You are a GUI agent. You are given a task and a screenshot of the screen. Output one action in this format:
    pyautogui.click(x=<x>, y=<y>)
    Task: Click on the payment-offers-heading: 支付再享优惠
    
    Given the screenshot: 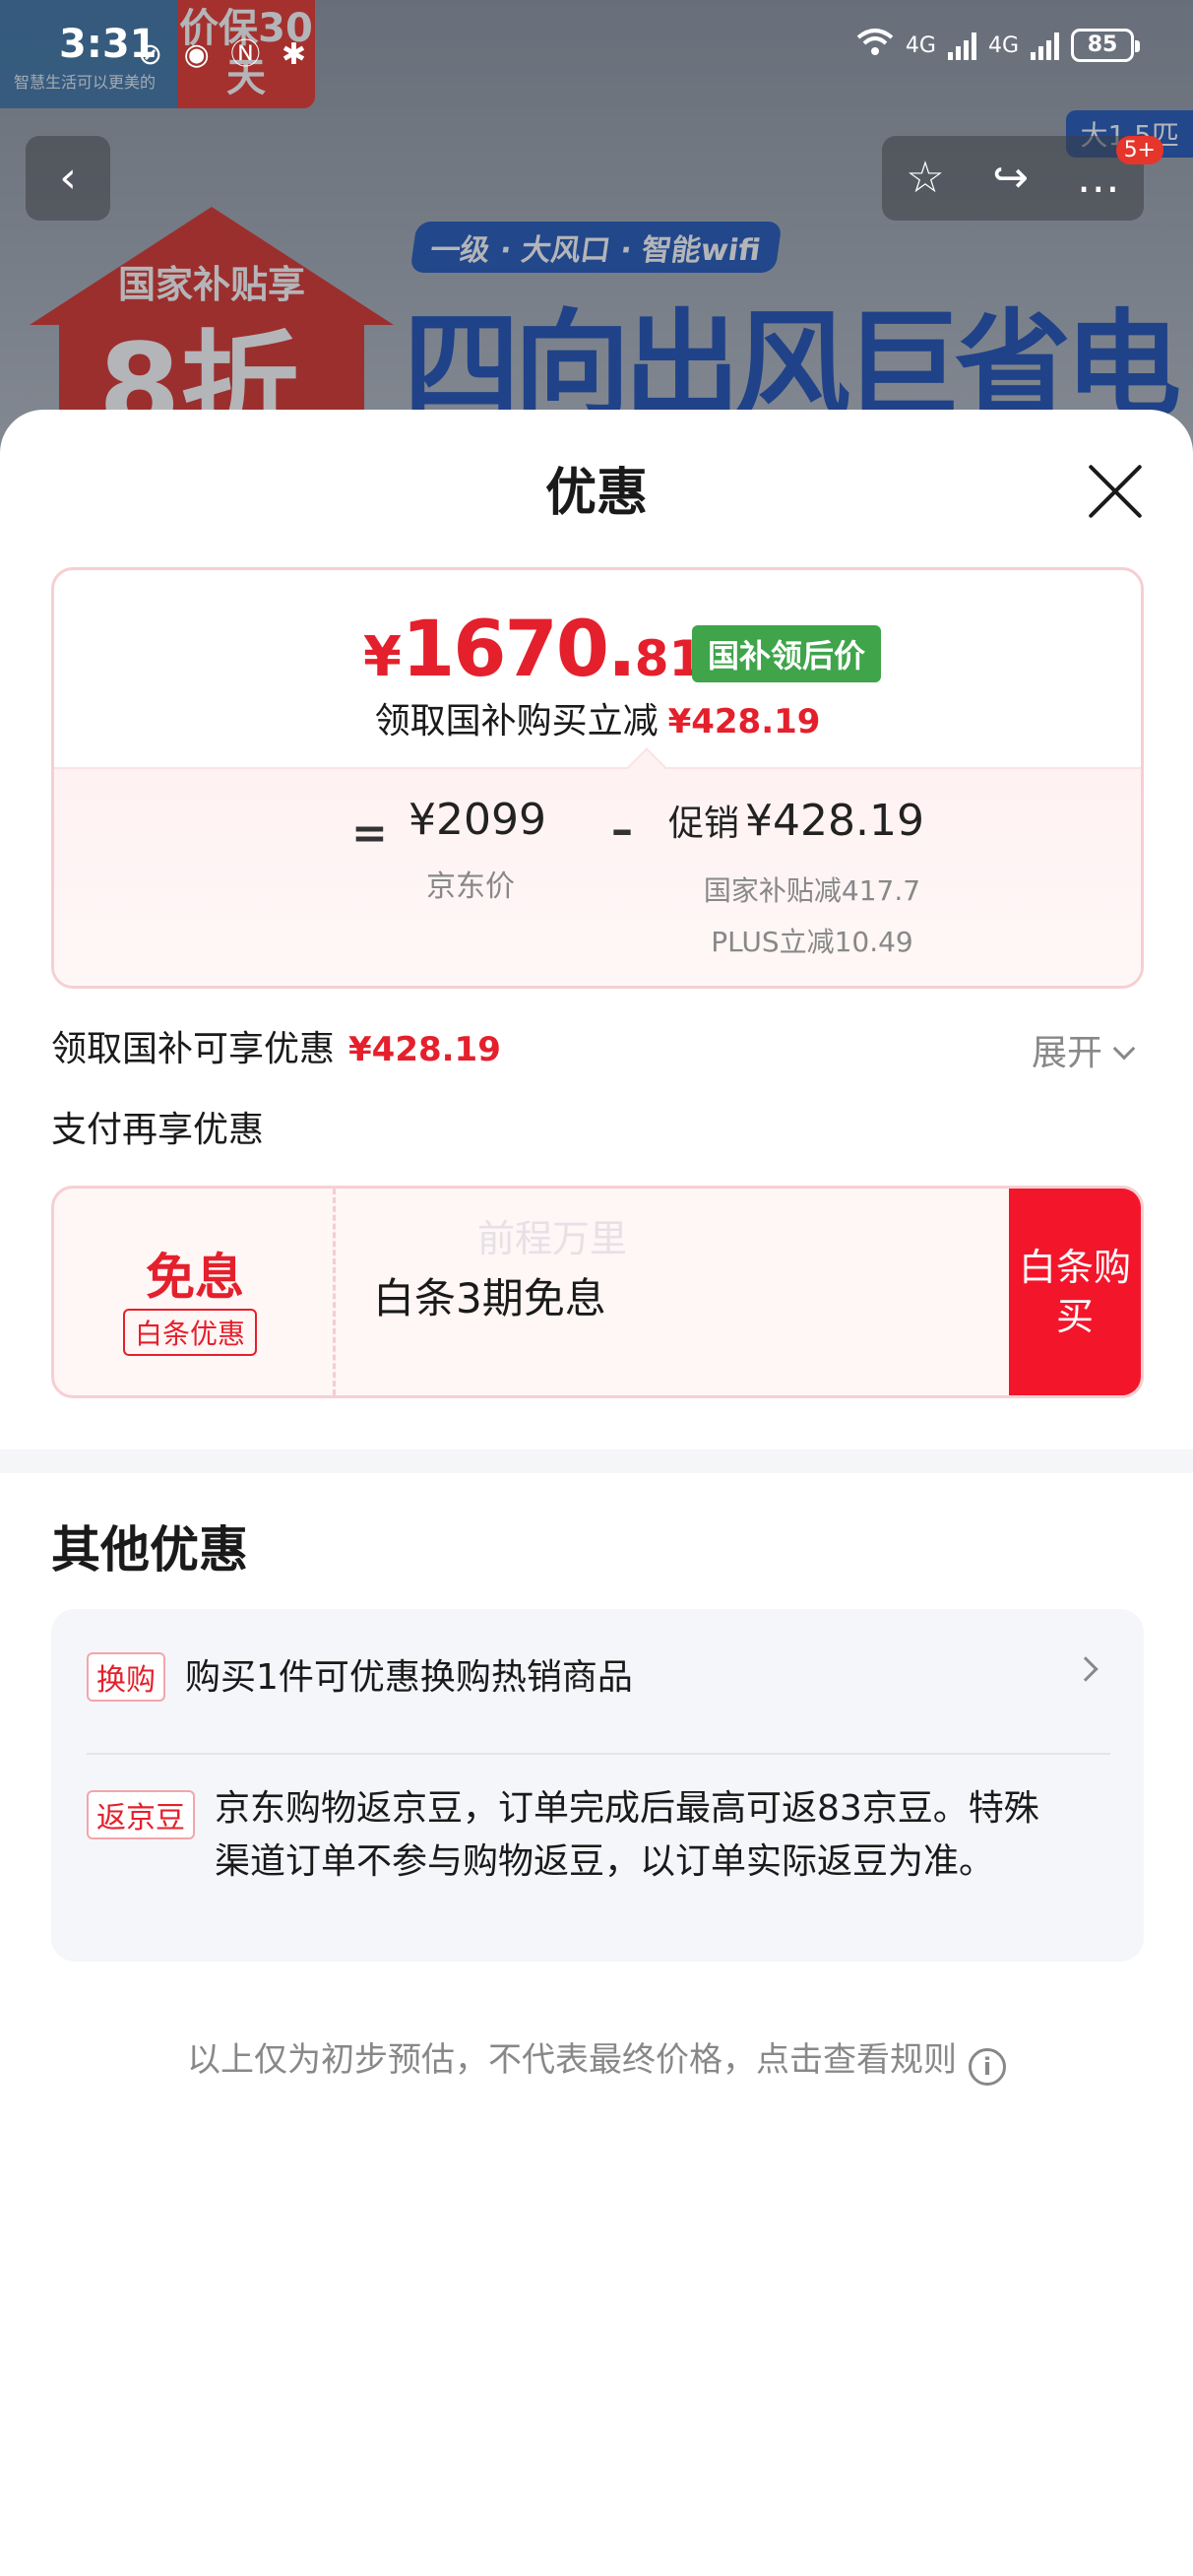 What is the action you would take?
    pyautogui.click(x=158, y=1130)
    